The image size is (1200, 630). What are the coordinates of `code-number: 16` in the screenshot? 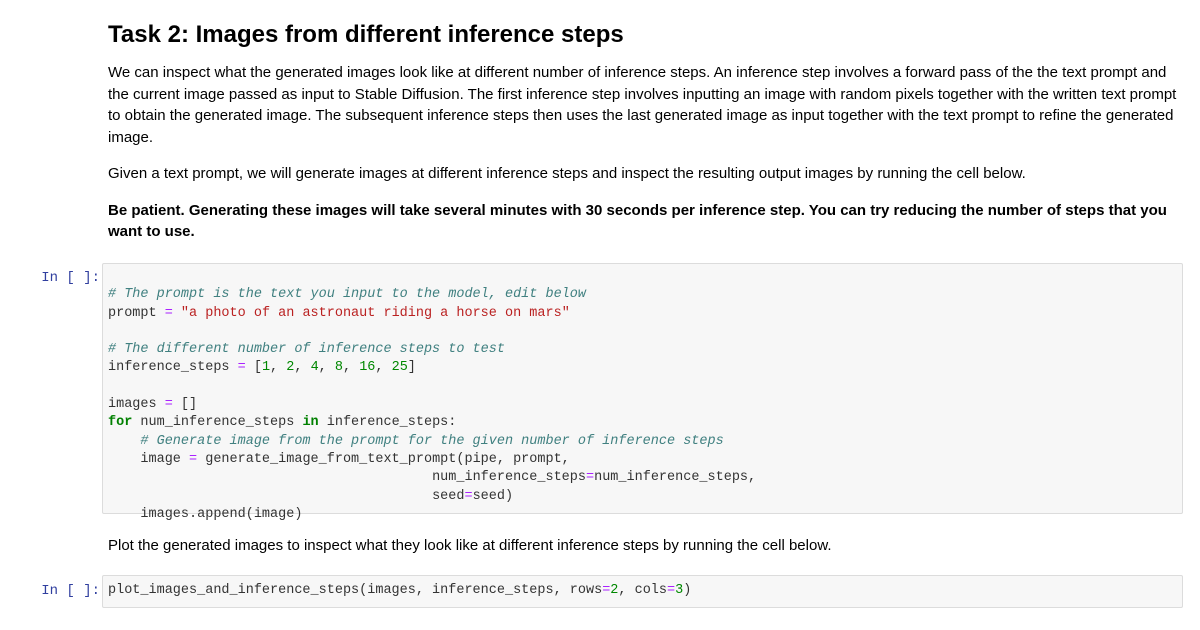 It's located at (367, 368).